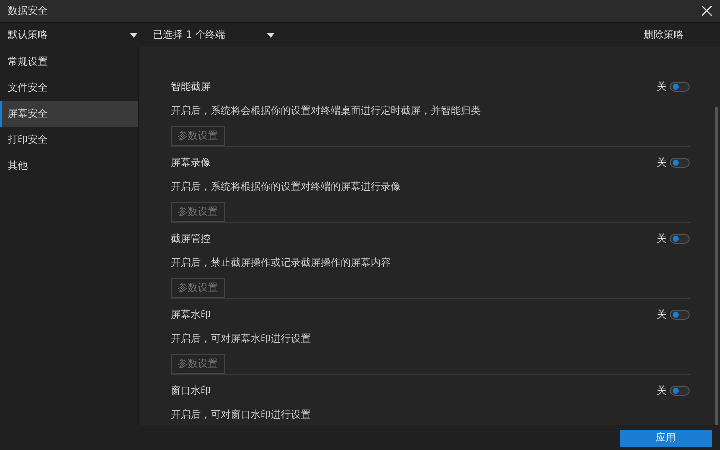  What do you see at coordinates (281, 263) in the screenshot?
I see `section-description: 开启后，禁止截屏操作或记录截屏操作的屏幕内容` at bounding box center [281, 263].